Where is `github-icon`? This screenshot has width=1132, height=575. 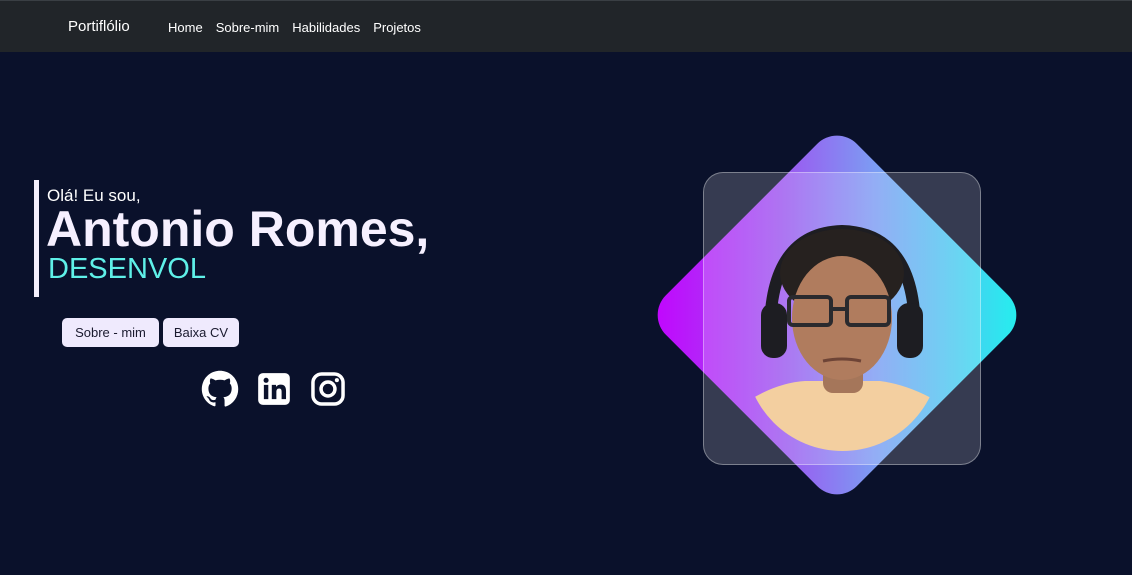 github-icon is located at coordinates (220, 389).